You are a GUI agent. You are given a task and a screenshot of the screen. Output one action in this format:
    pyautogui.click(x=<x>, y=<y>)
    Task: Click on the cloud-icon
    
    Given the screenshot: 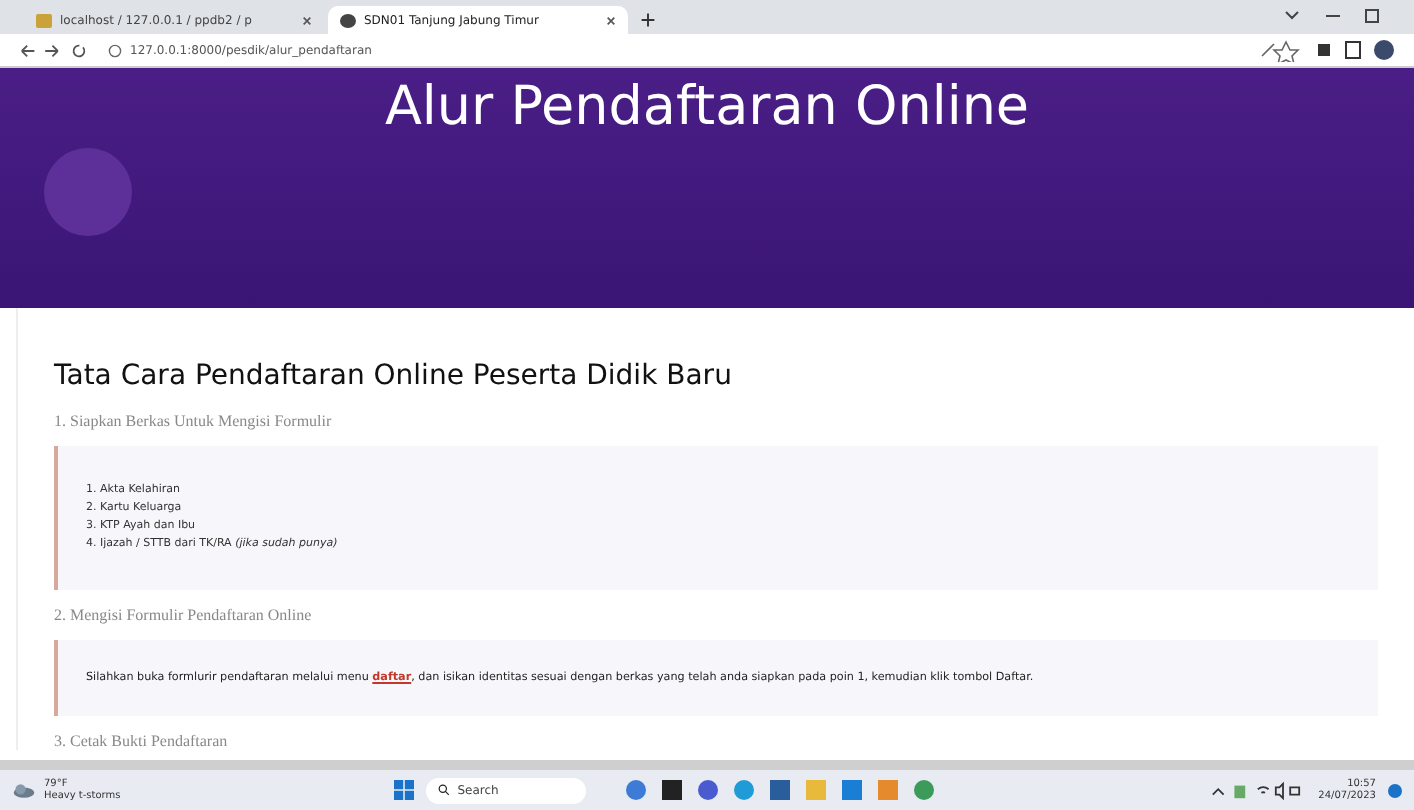 What is the action you would take?
    pyautogui.click(x=24, y=790)
    